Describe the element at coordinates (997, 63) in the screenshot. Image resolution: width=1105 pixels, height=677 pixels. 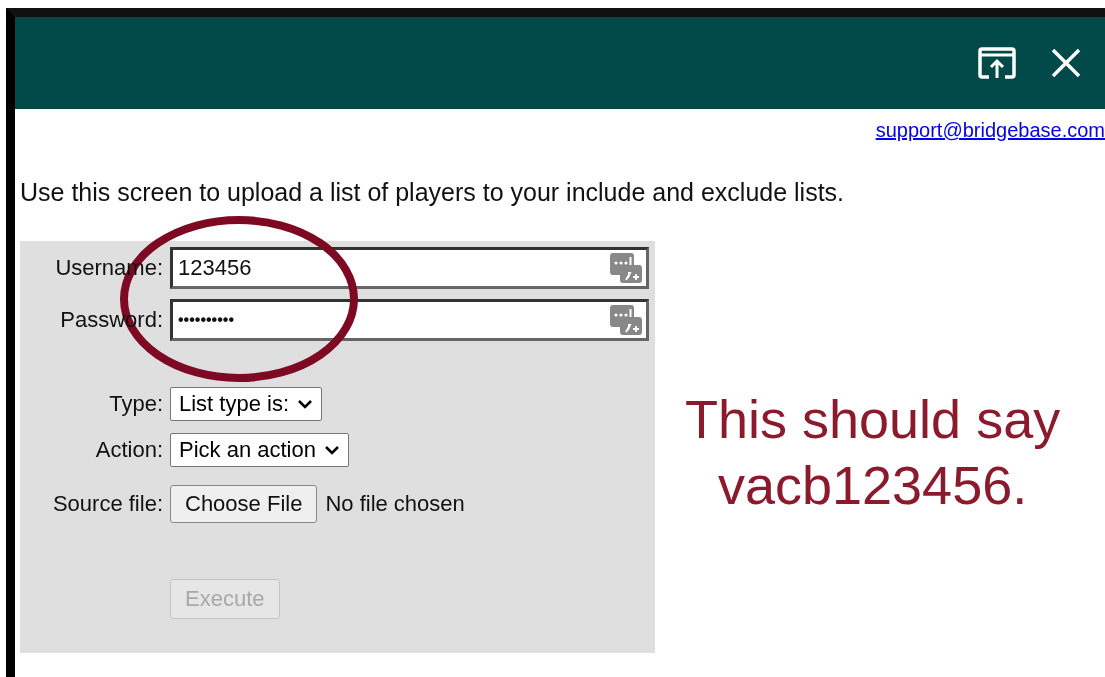
I see `popout-icon` at that location.